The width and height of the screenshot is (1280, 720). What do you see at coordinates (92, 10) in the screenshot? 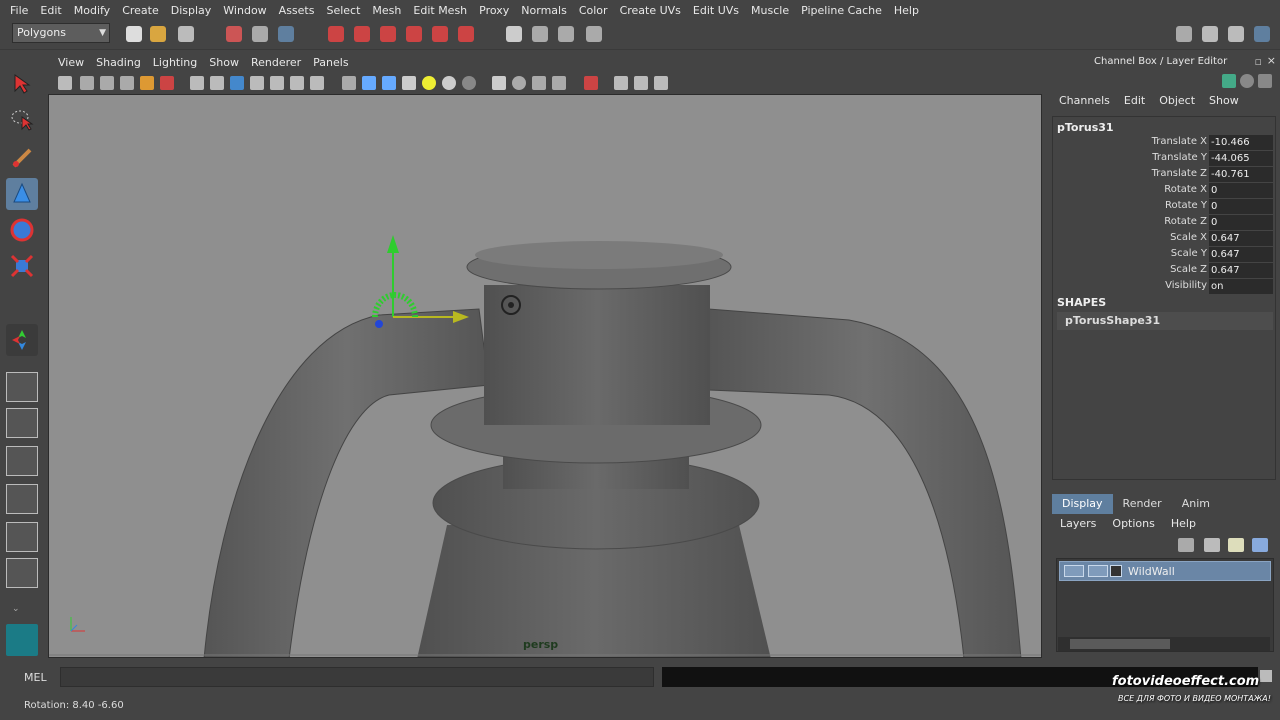
I see `menu-modify: Modify` at bounding box center [92, 10].